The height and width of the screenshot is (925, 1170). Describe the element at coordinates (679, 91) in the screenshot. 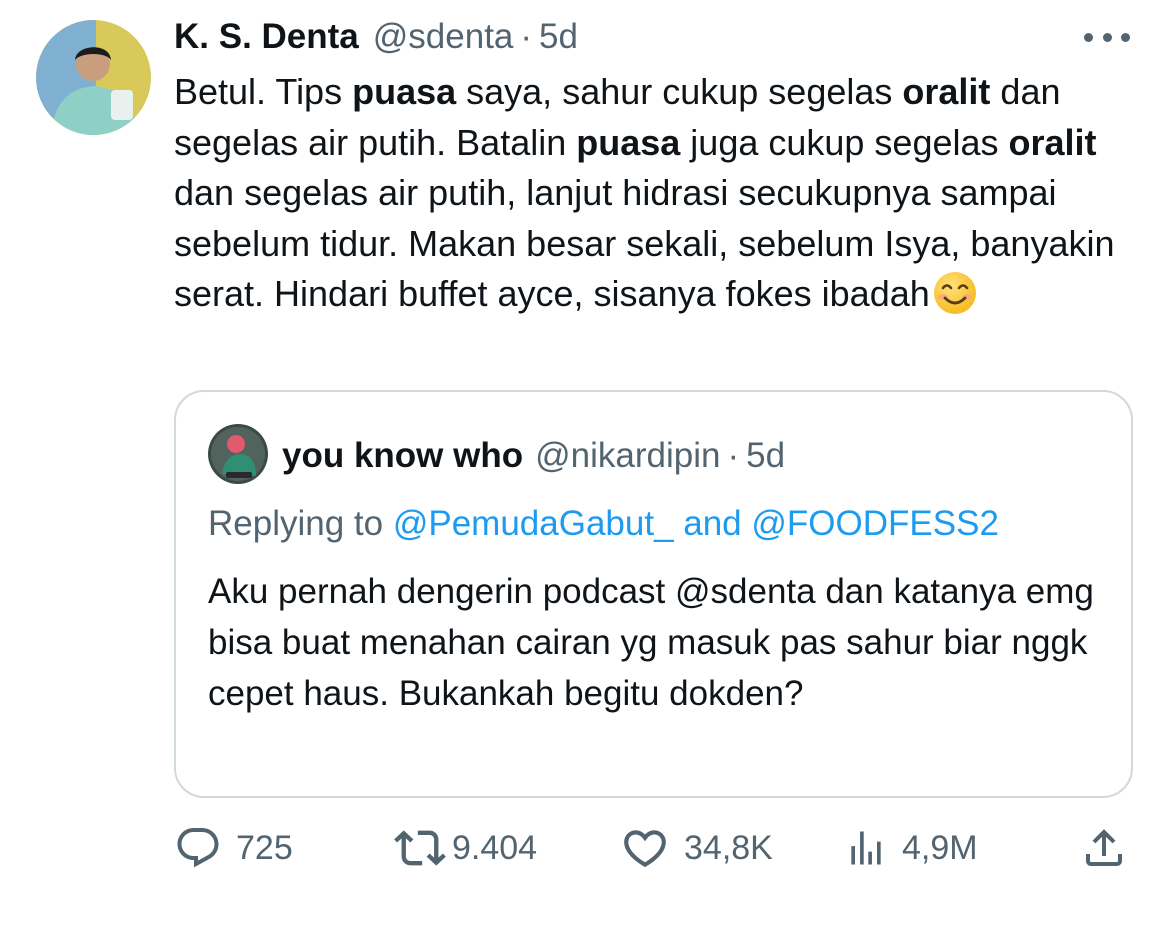

I see `tweet-text-part: saya, sahur cukup segelas` at that location.